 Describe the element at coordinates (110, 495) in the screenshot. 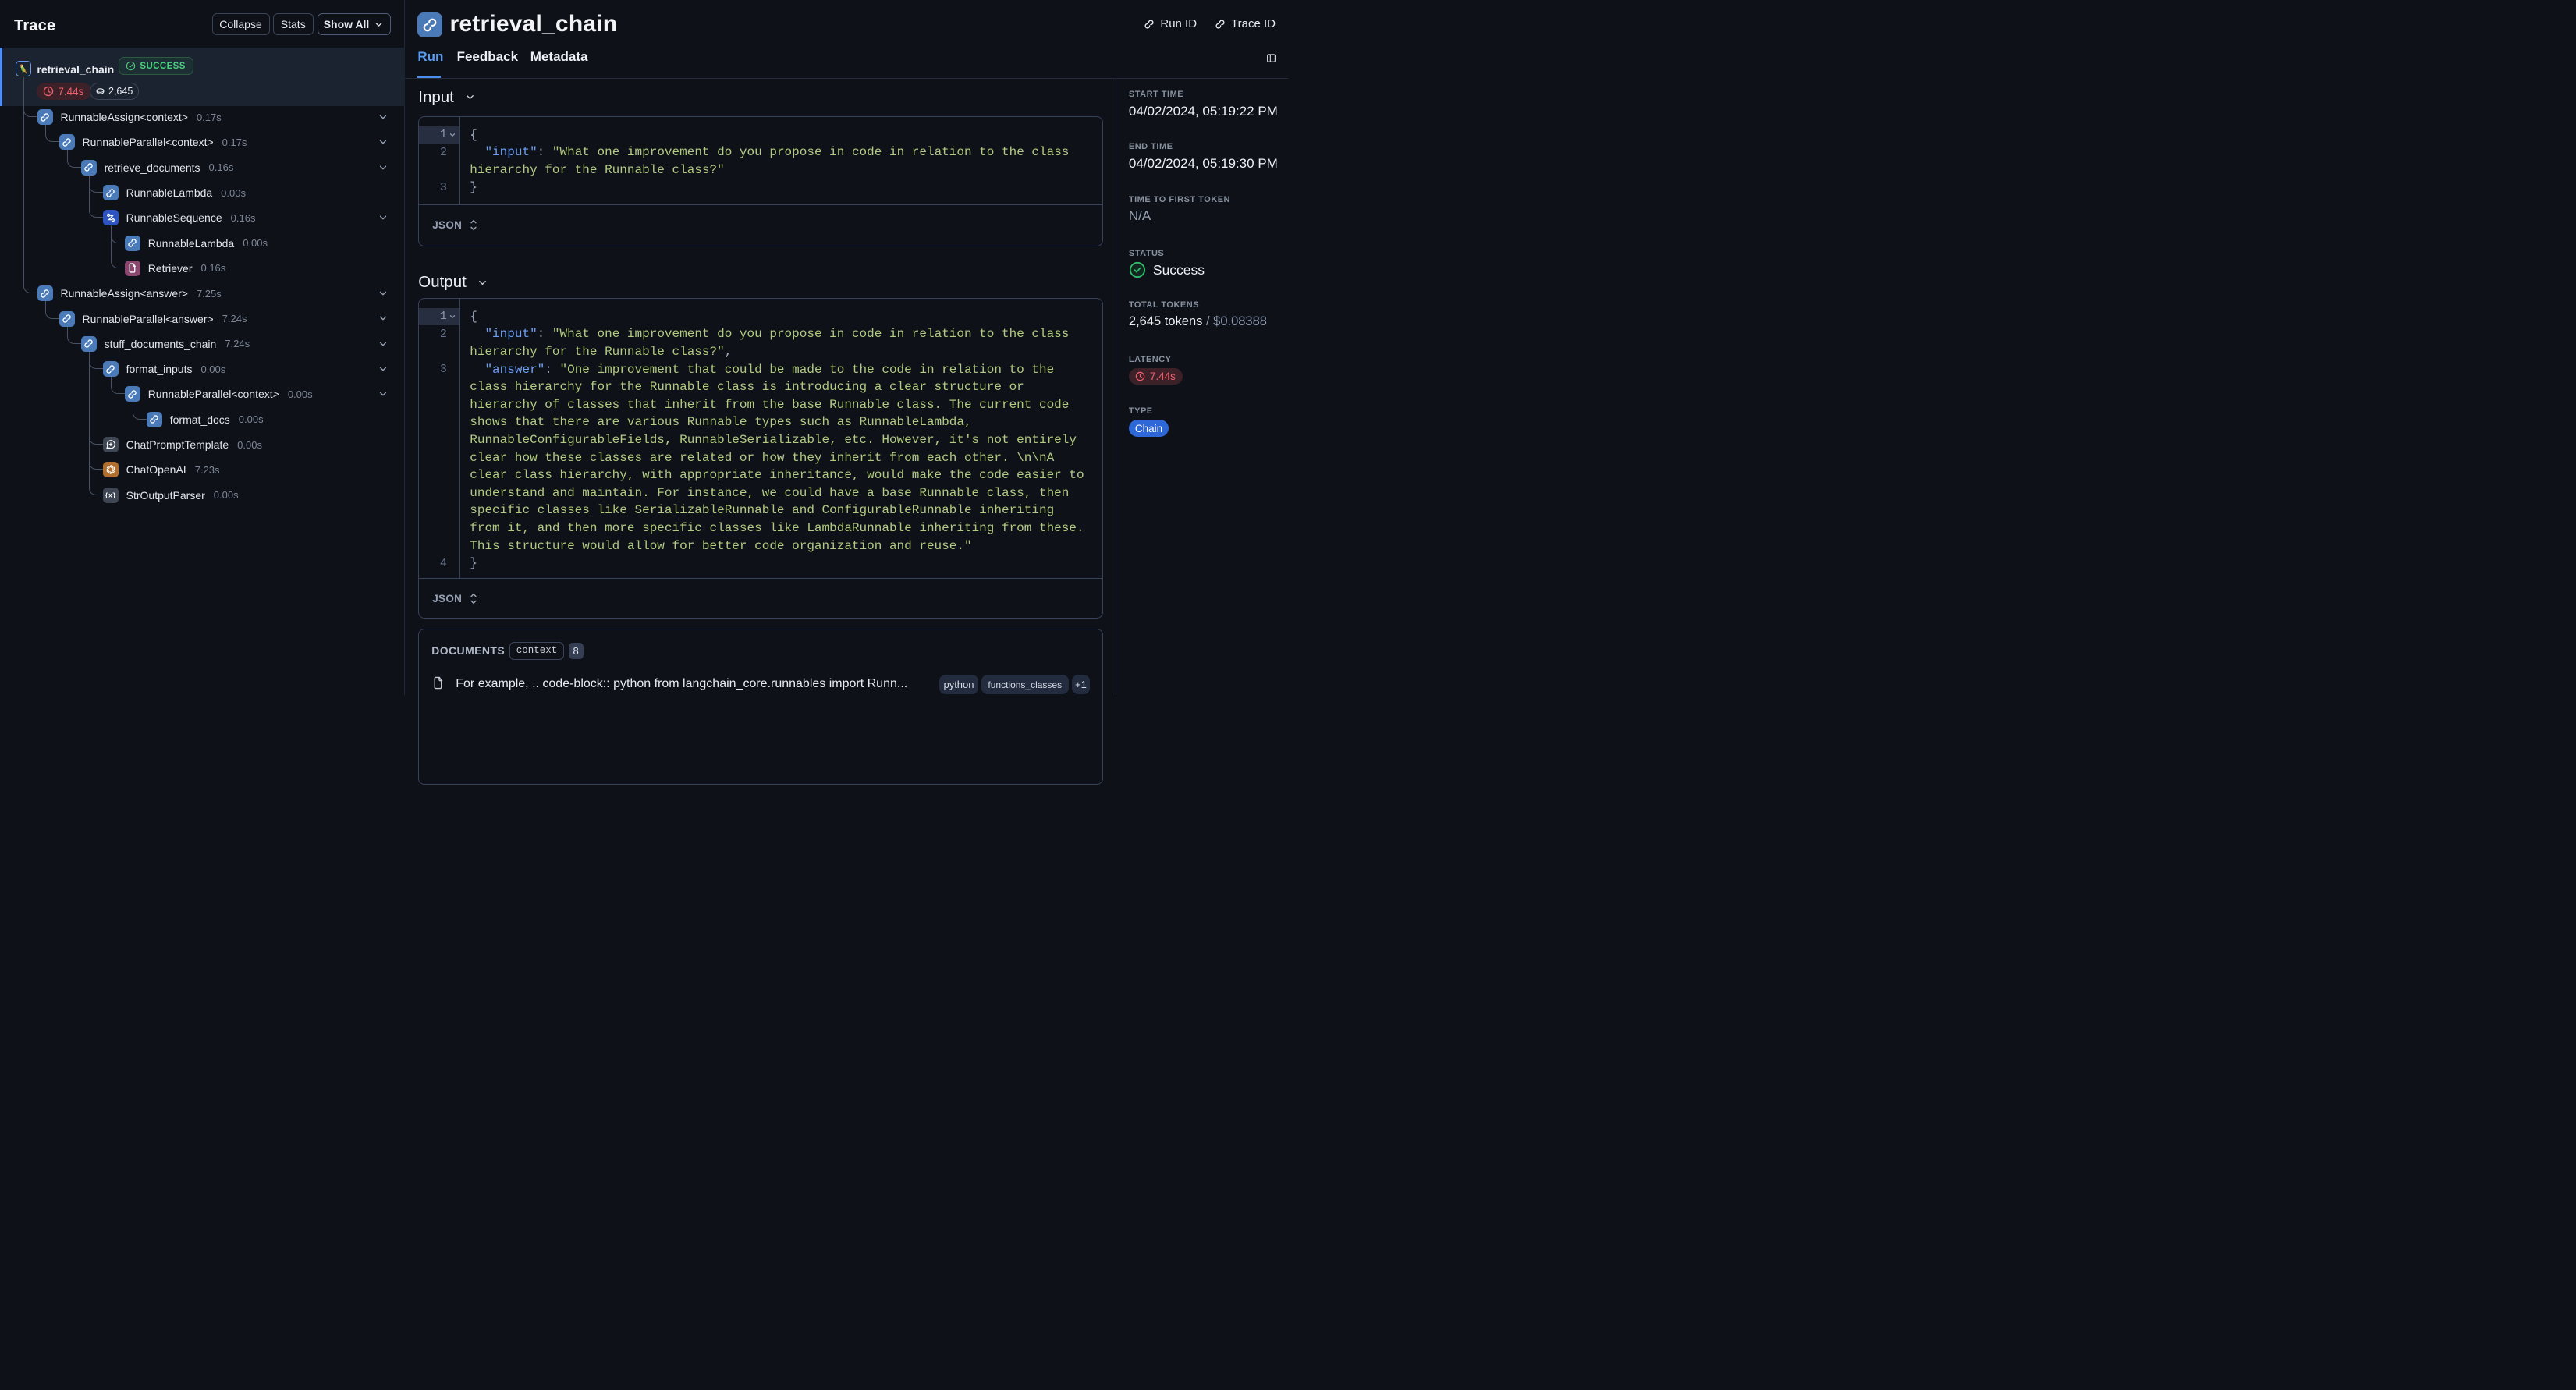

I see `svg-text: {x}` at that location.